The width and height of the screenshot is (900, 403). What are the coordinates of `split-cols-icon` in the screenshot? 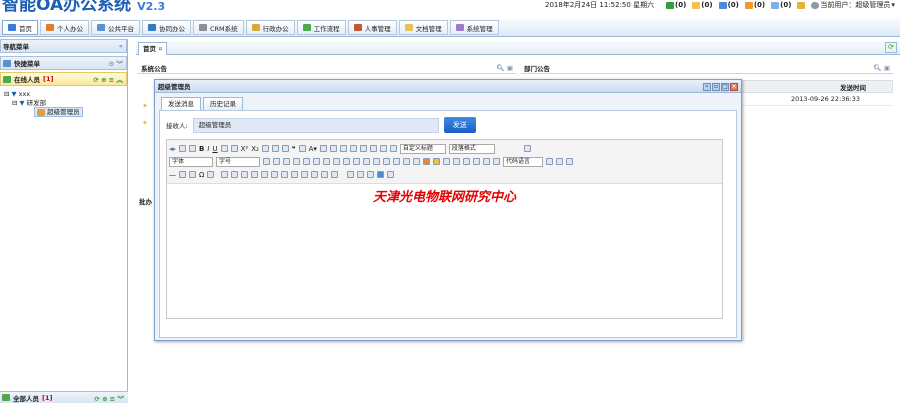 It's located at (335, 174).